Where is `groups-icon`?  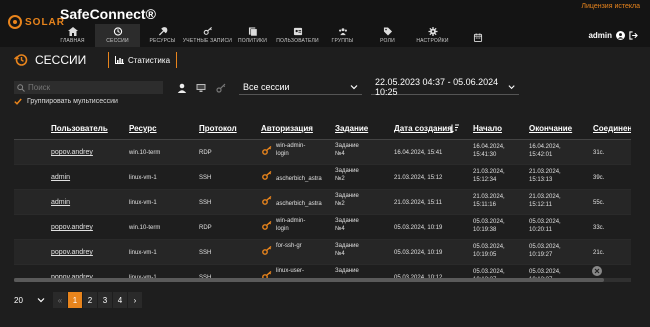
groups-icon is located at coordinates (342, 32).